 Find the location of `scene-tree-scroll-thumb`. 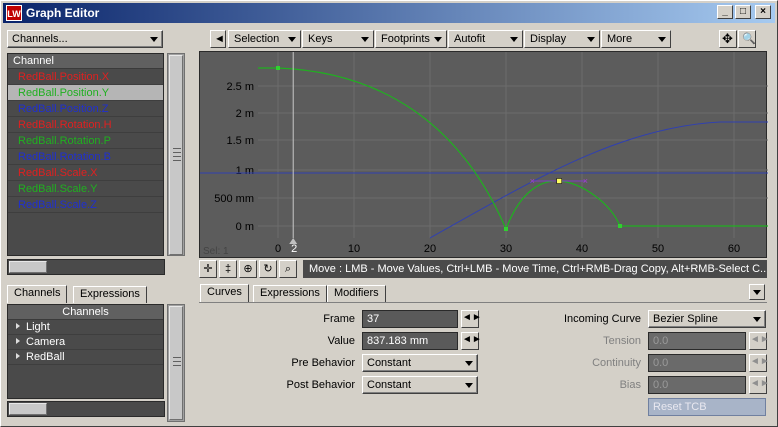

scene-tree-scroll-thumb is located at coordinates (176, 363).